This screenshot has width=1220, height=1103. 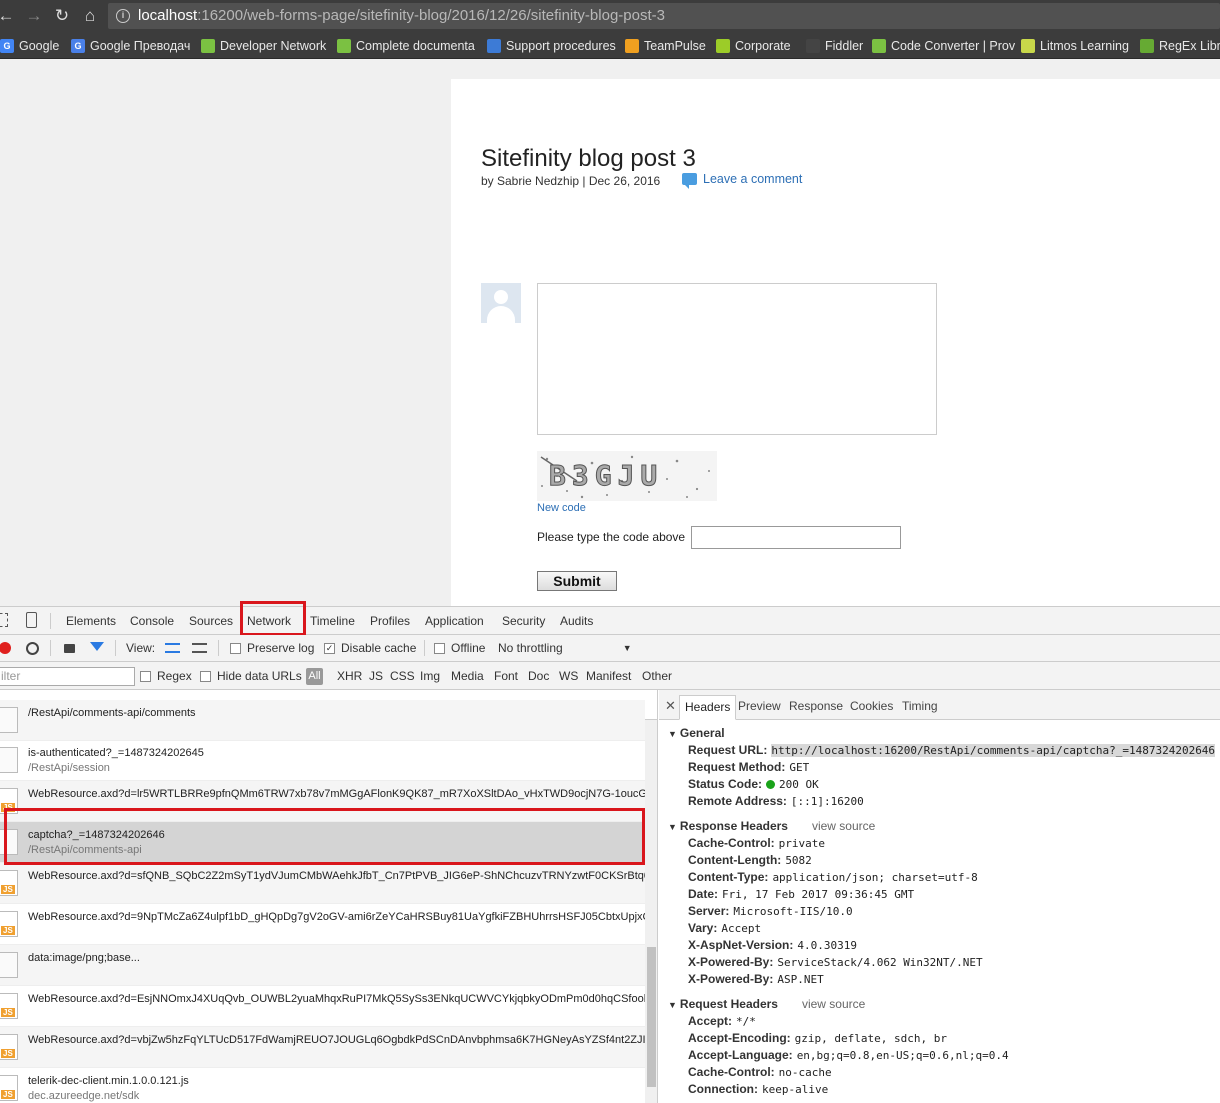 I want to click on filter-icon, so click(x=97, y=646).